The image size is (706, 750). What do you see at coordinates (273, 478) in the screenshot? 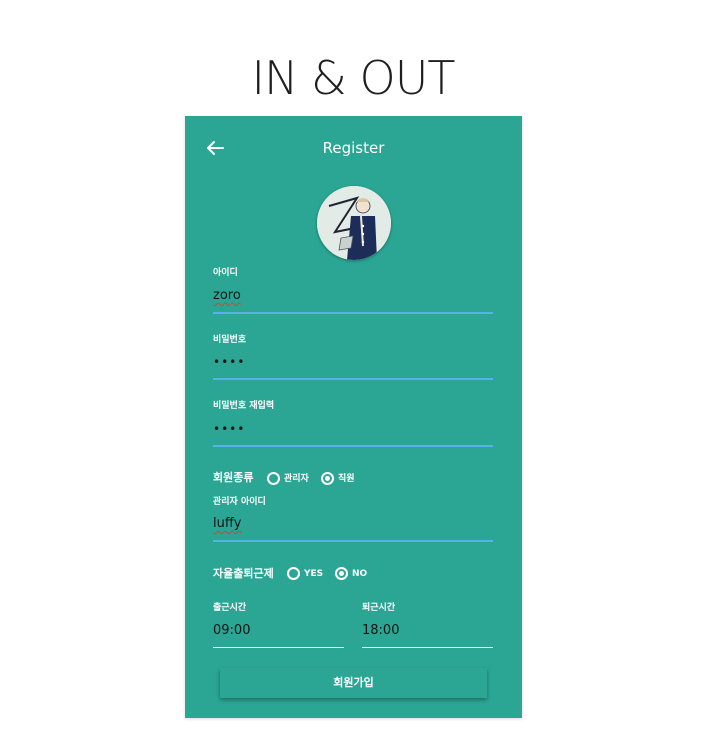
I see `radio-admin` at bounding box center [273, 478].